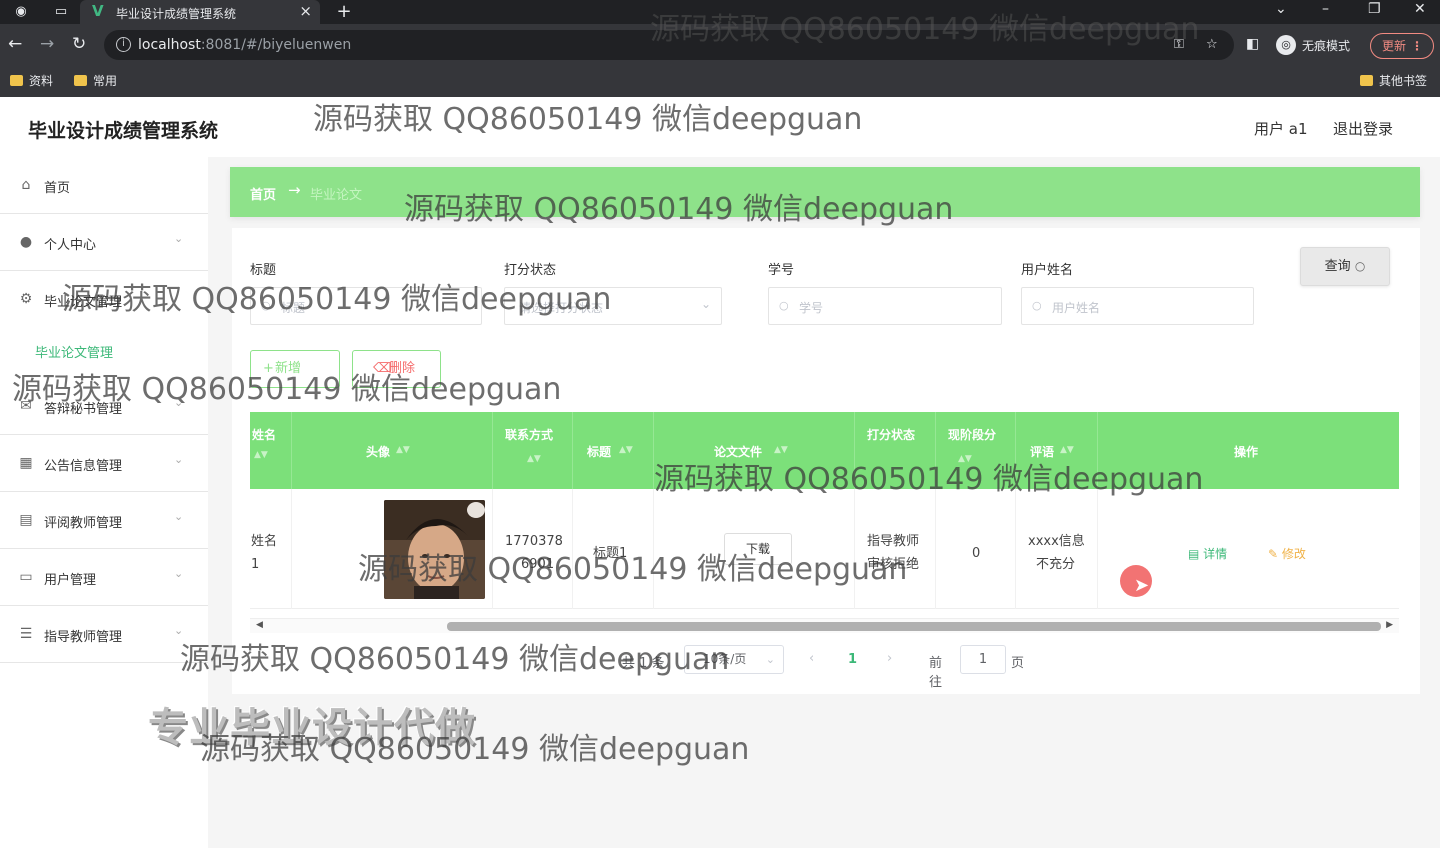  Describe the element at coordinates (123, 44) in the screenshot. I see `site-info-icon: i` at that location.